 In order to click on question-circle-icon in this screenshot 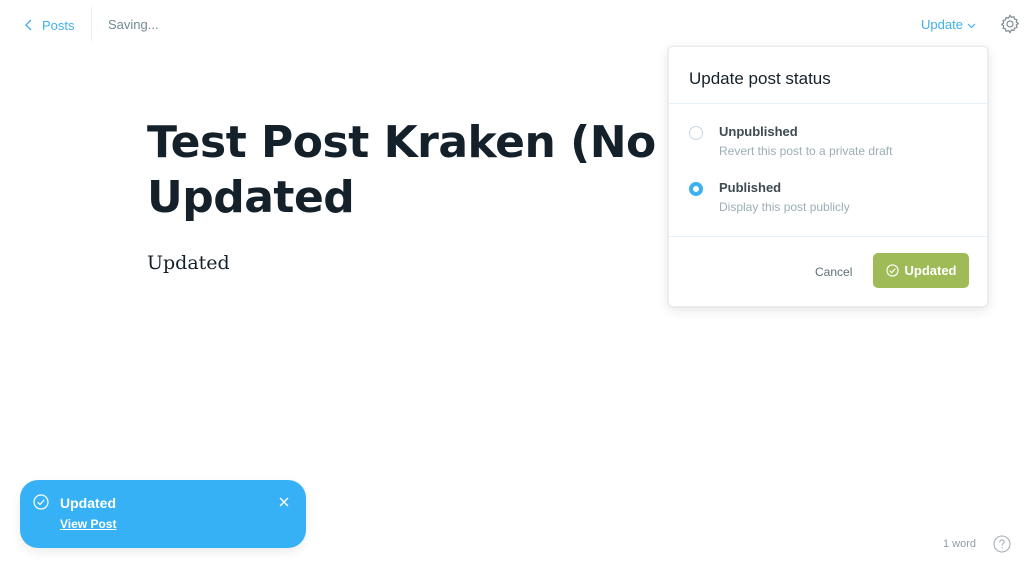, I will do `click(1002, 544)`.